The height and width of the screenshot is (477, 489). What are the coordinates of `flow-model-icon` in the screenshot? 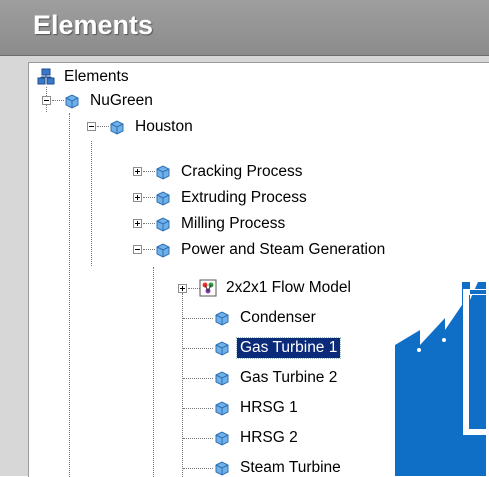 It's located at (208, 288).